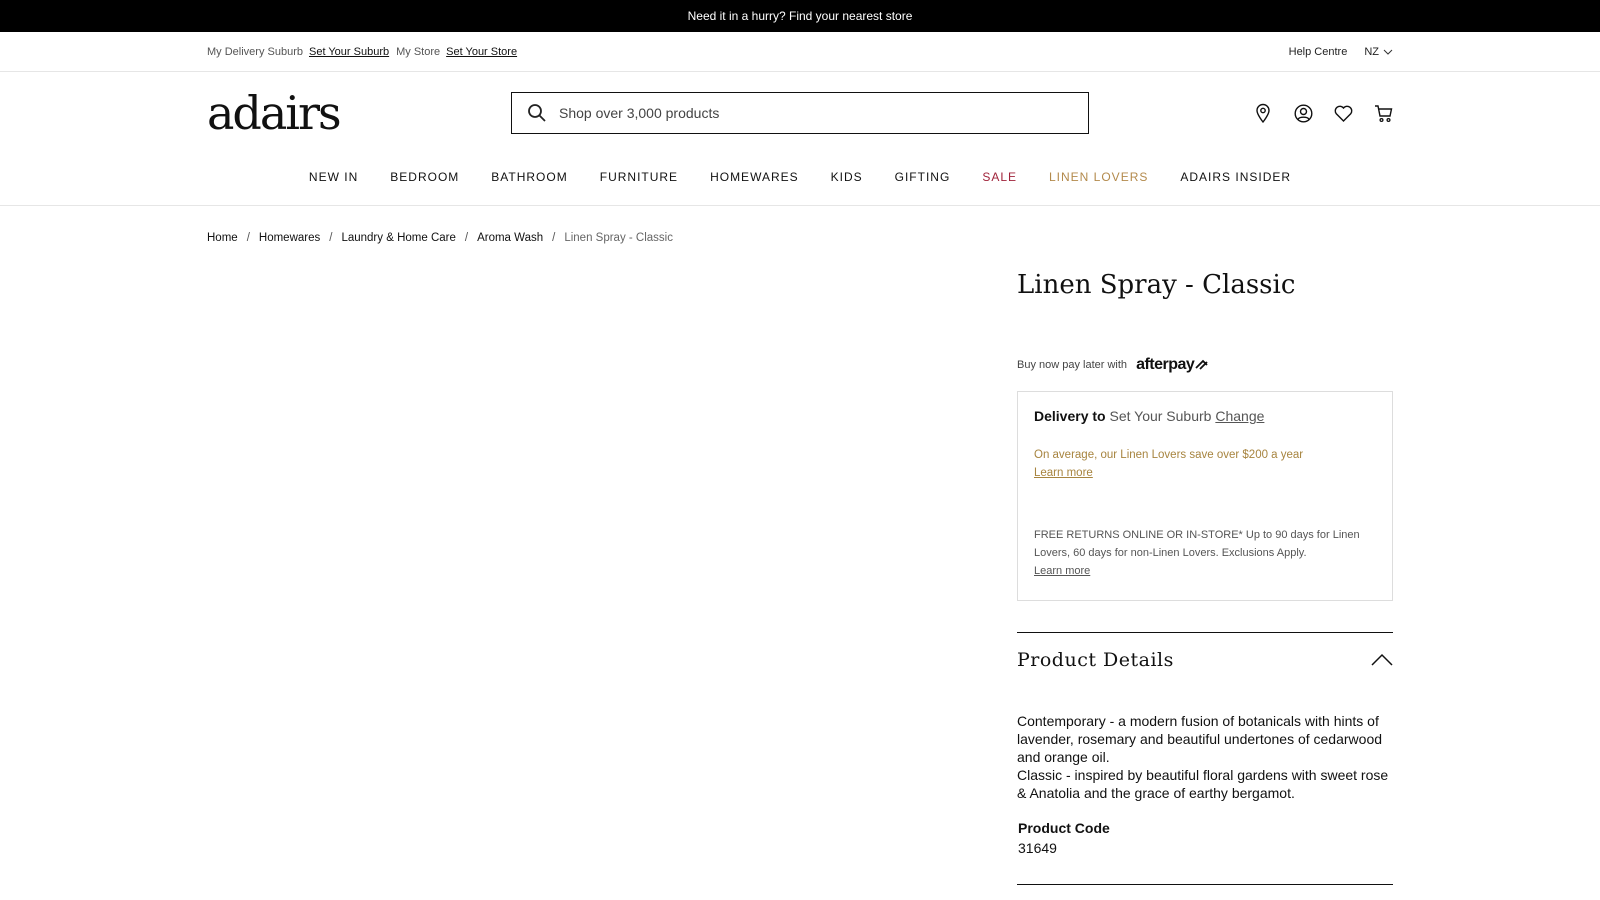  I want to click on product-details-accordion: Product Details, so click(1205, 659).